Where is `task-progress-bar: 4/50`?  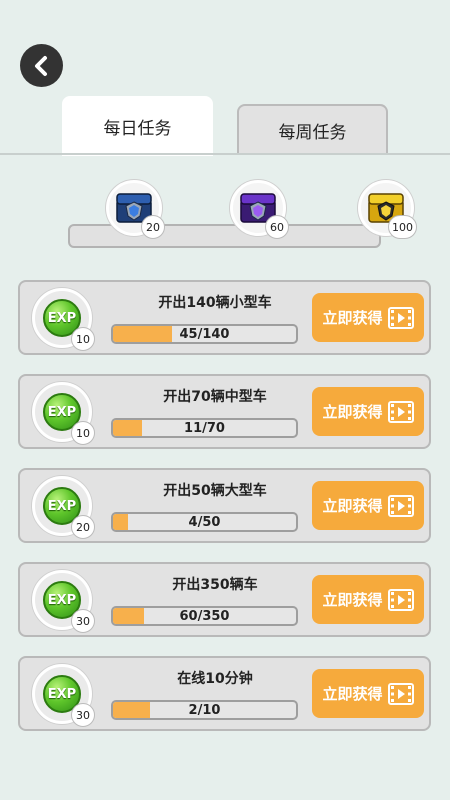
task-progress-bar: 4/50 is located at coordinates (204, 522).